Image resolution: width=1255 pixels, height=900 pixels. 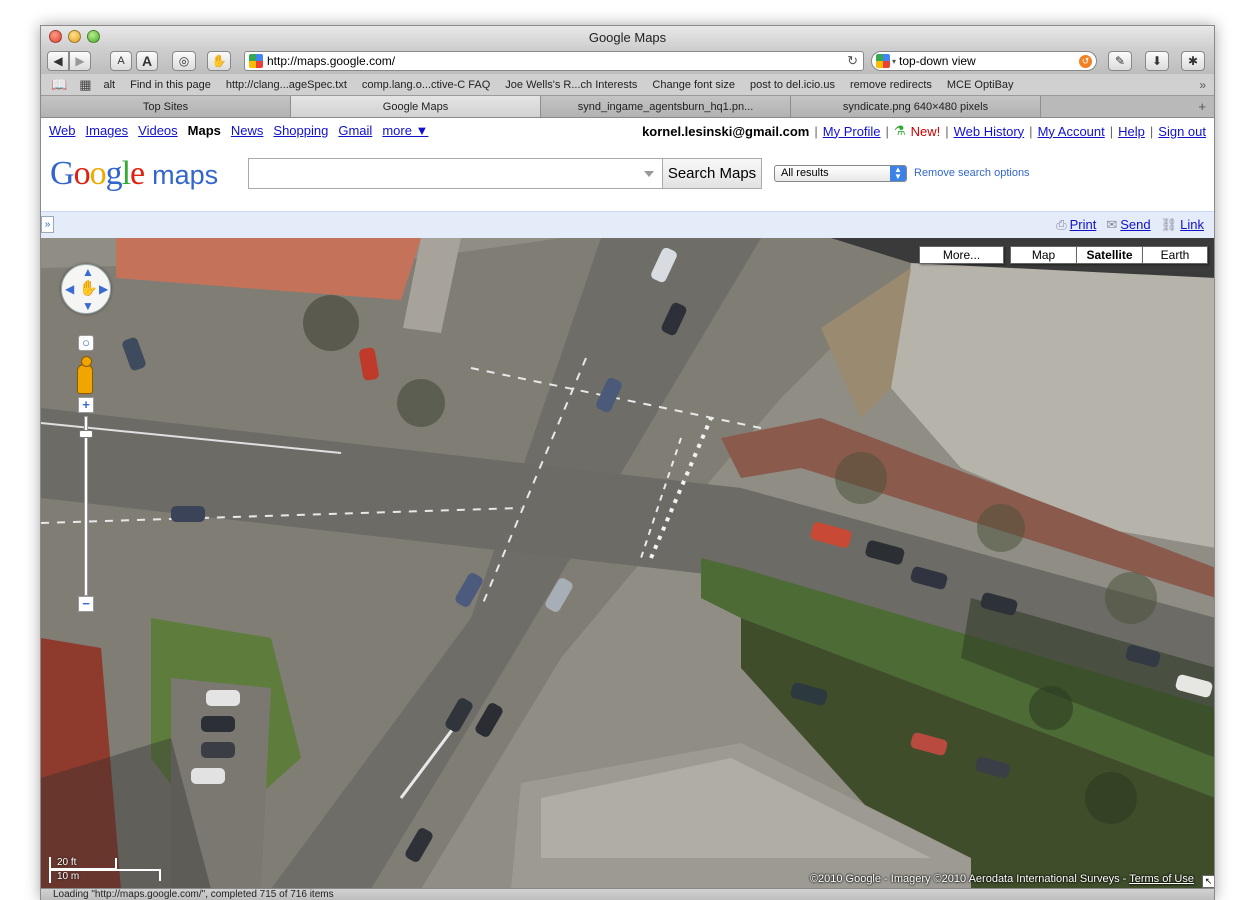 What do you see at coordinates (86, 604) in the screenshot?
I see `zoom-out-button: −` at bounding box center [86, 604].